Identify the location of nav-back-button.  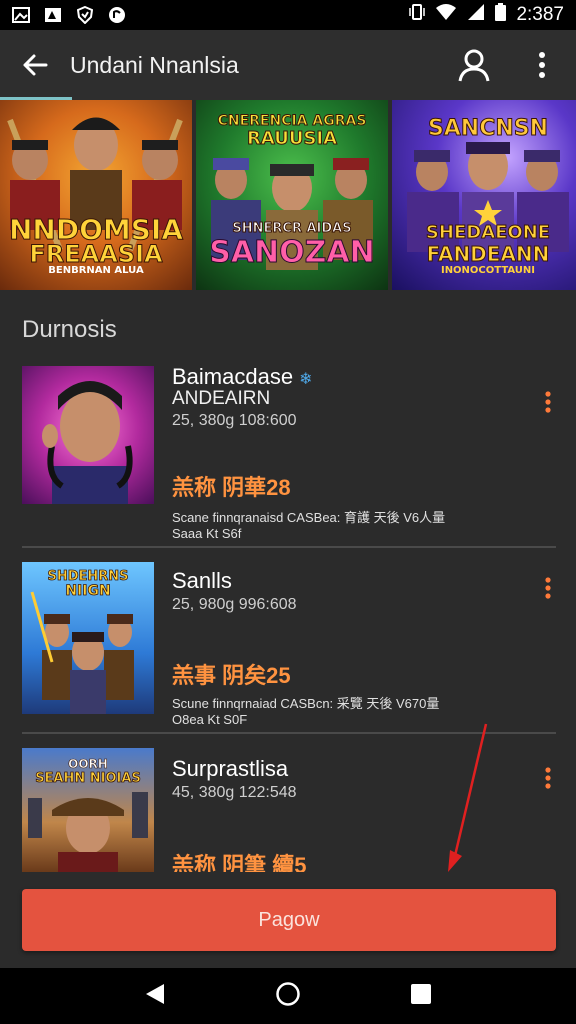
(155, 996).